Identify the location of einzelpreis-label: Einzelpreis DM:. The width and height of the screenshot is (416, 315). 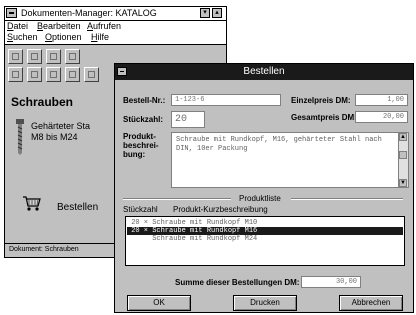
(321, 100).